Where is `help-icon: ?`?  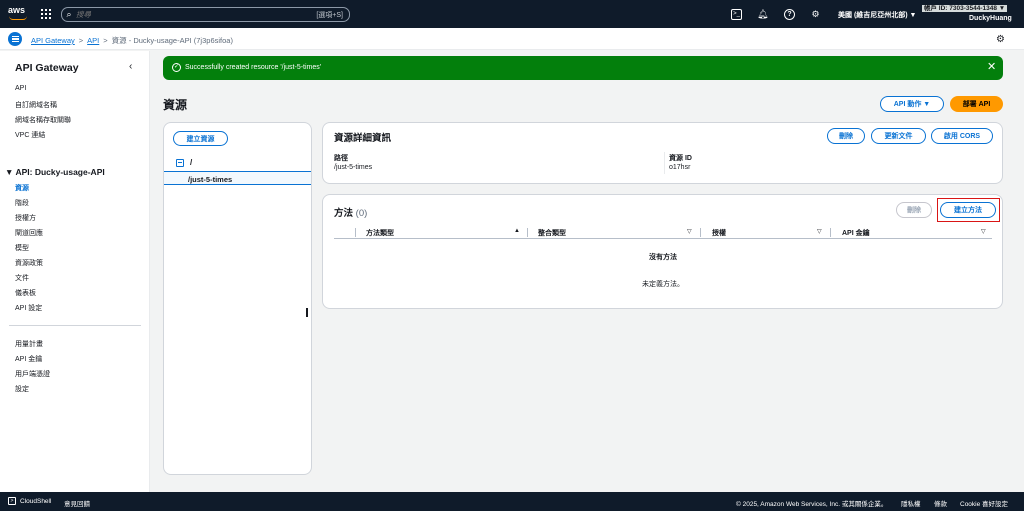
help-icon: ? is located at coordinates (789, 14).